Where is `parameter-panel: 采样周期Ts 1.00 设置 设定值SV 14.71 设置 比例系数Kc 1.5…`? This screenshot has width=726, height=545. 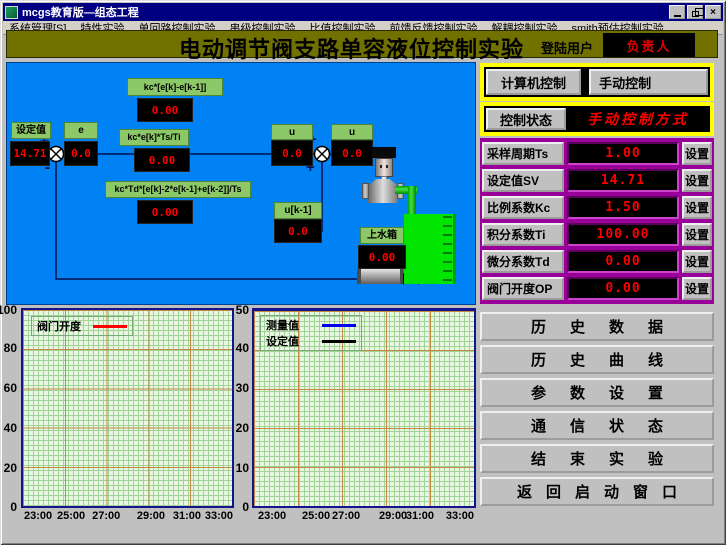
parameter-panel: 采样周期Ts 1.00 设置 设定值SV 14.71 设置 比例系数Kc 1.5… is located at coordinates (597, 221).